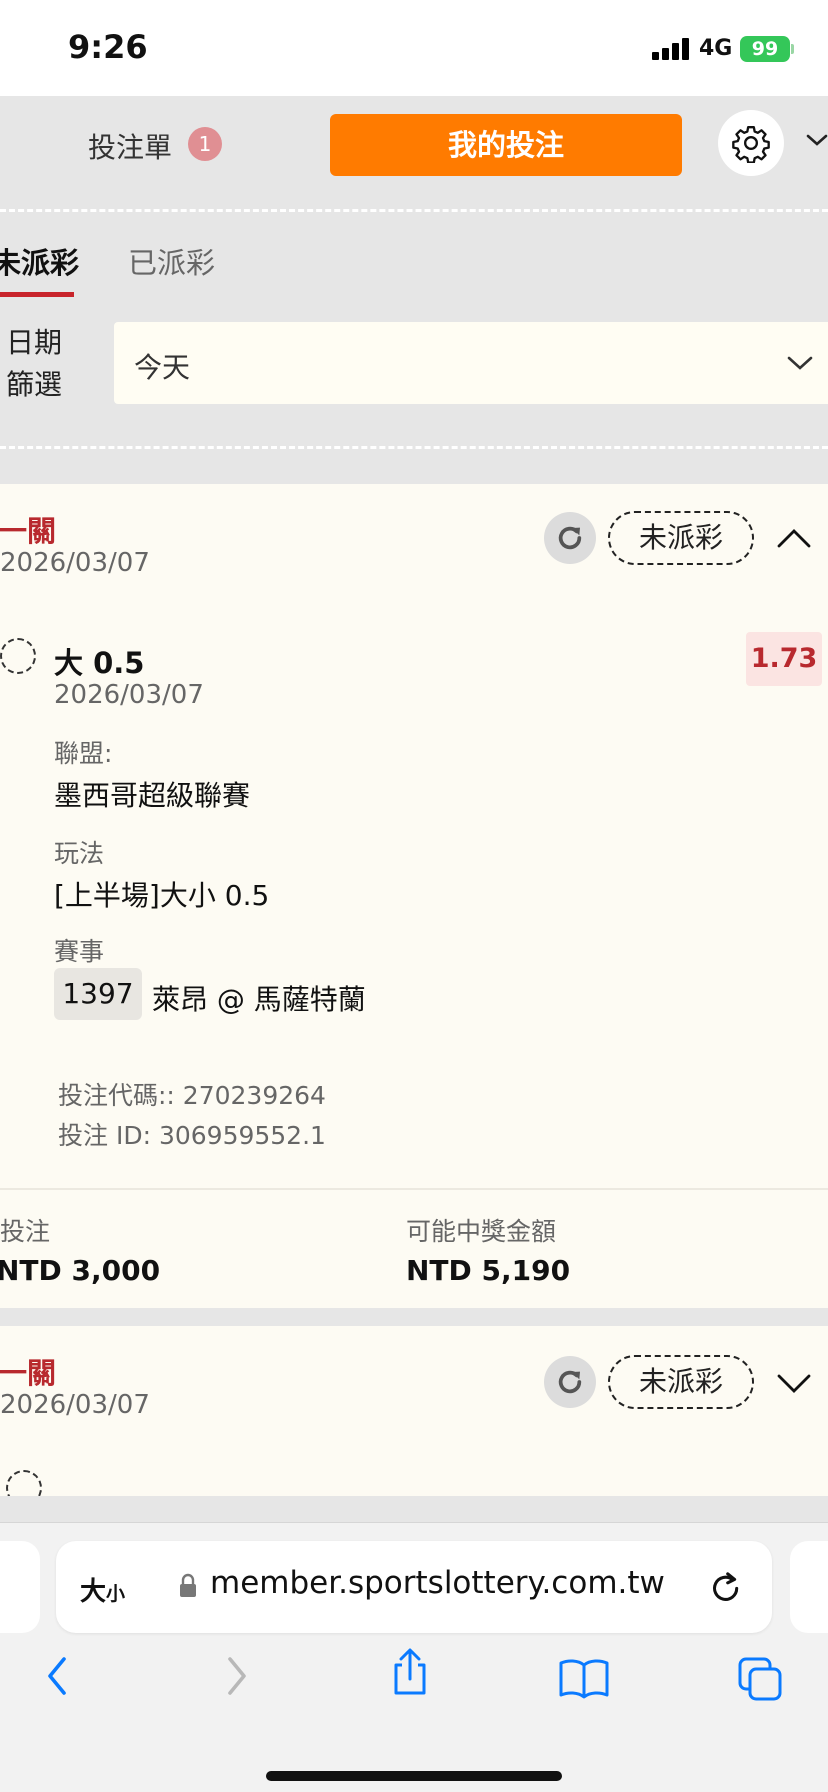 The width and height of the screenshot is (828, 1792). What do you see at coordinates (34, 384) in the screenshot?
I see `date-filter-label-line2: 篩選` at bounding box center [34, 384].